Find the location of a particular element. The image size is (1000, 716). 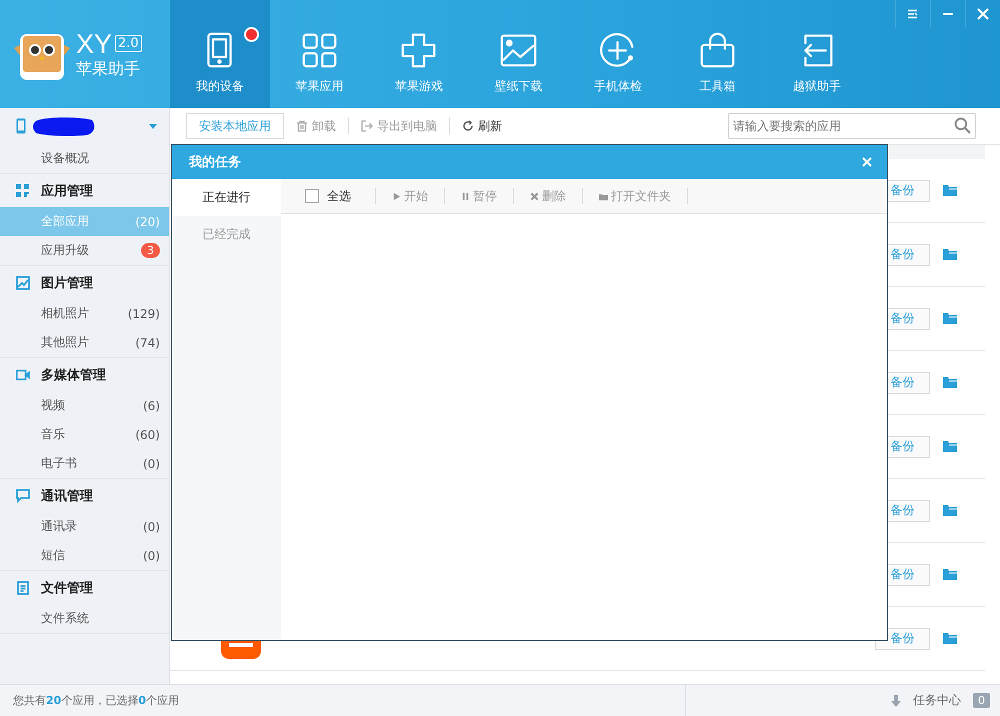

task-action-button: 删除 is located at coordinates (548, 196).